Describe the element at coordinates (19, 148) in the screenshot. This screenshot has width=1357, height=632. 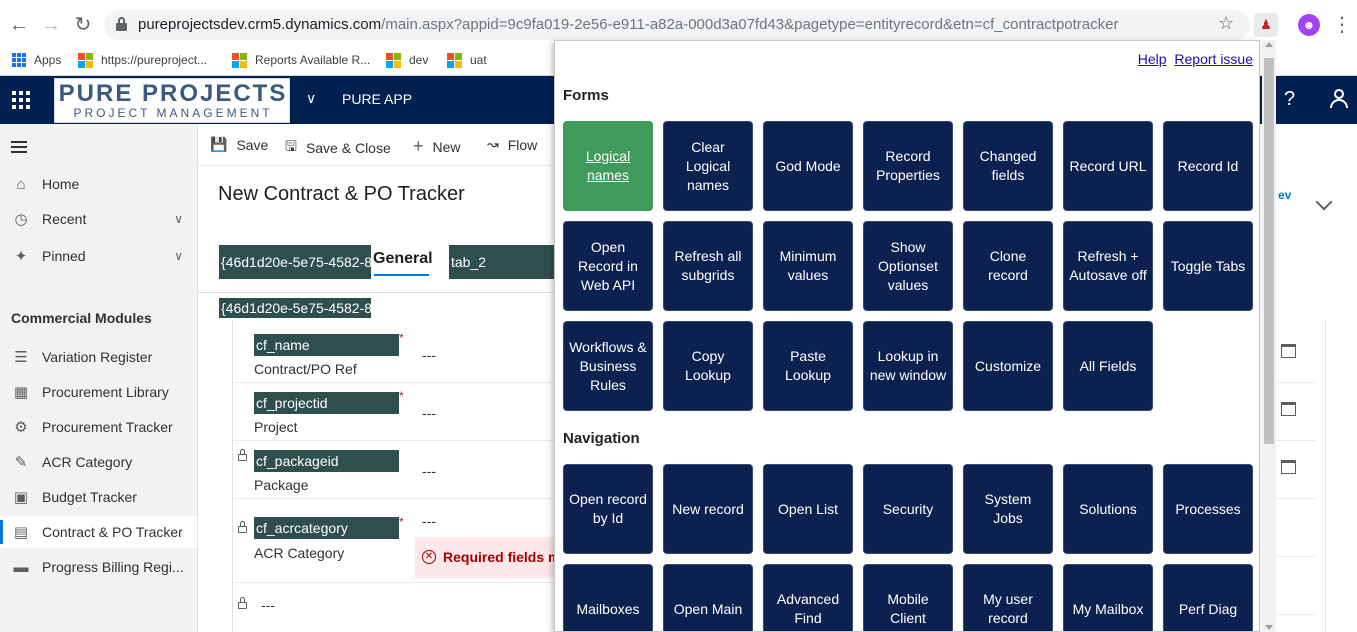
I see `hamburger-icon` at that location.